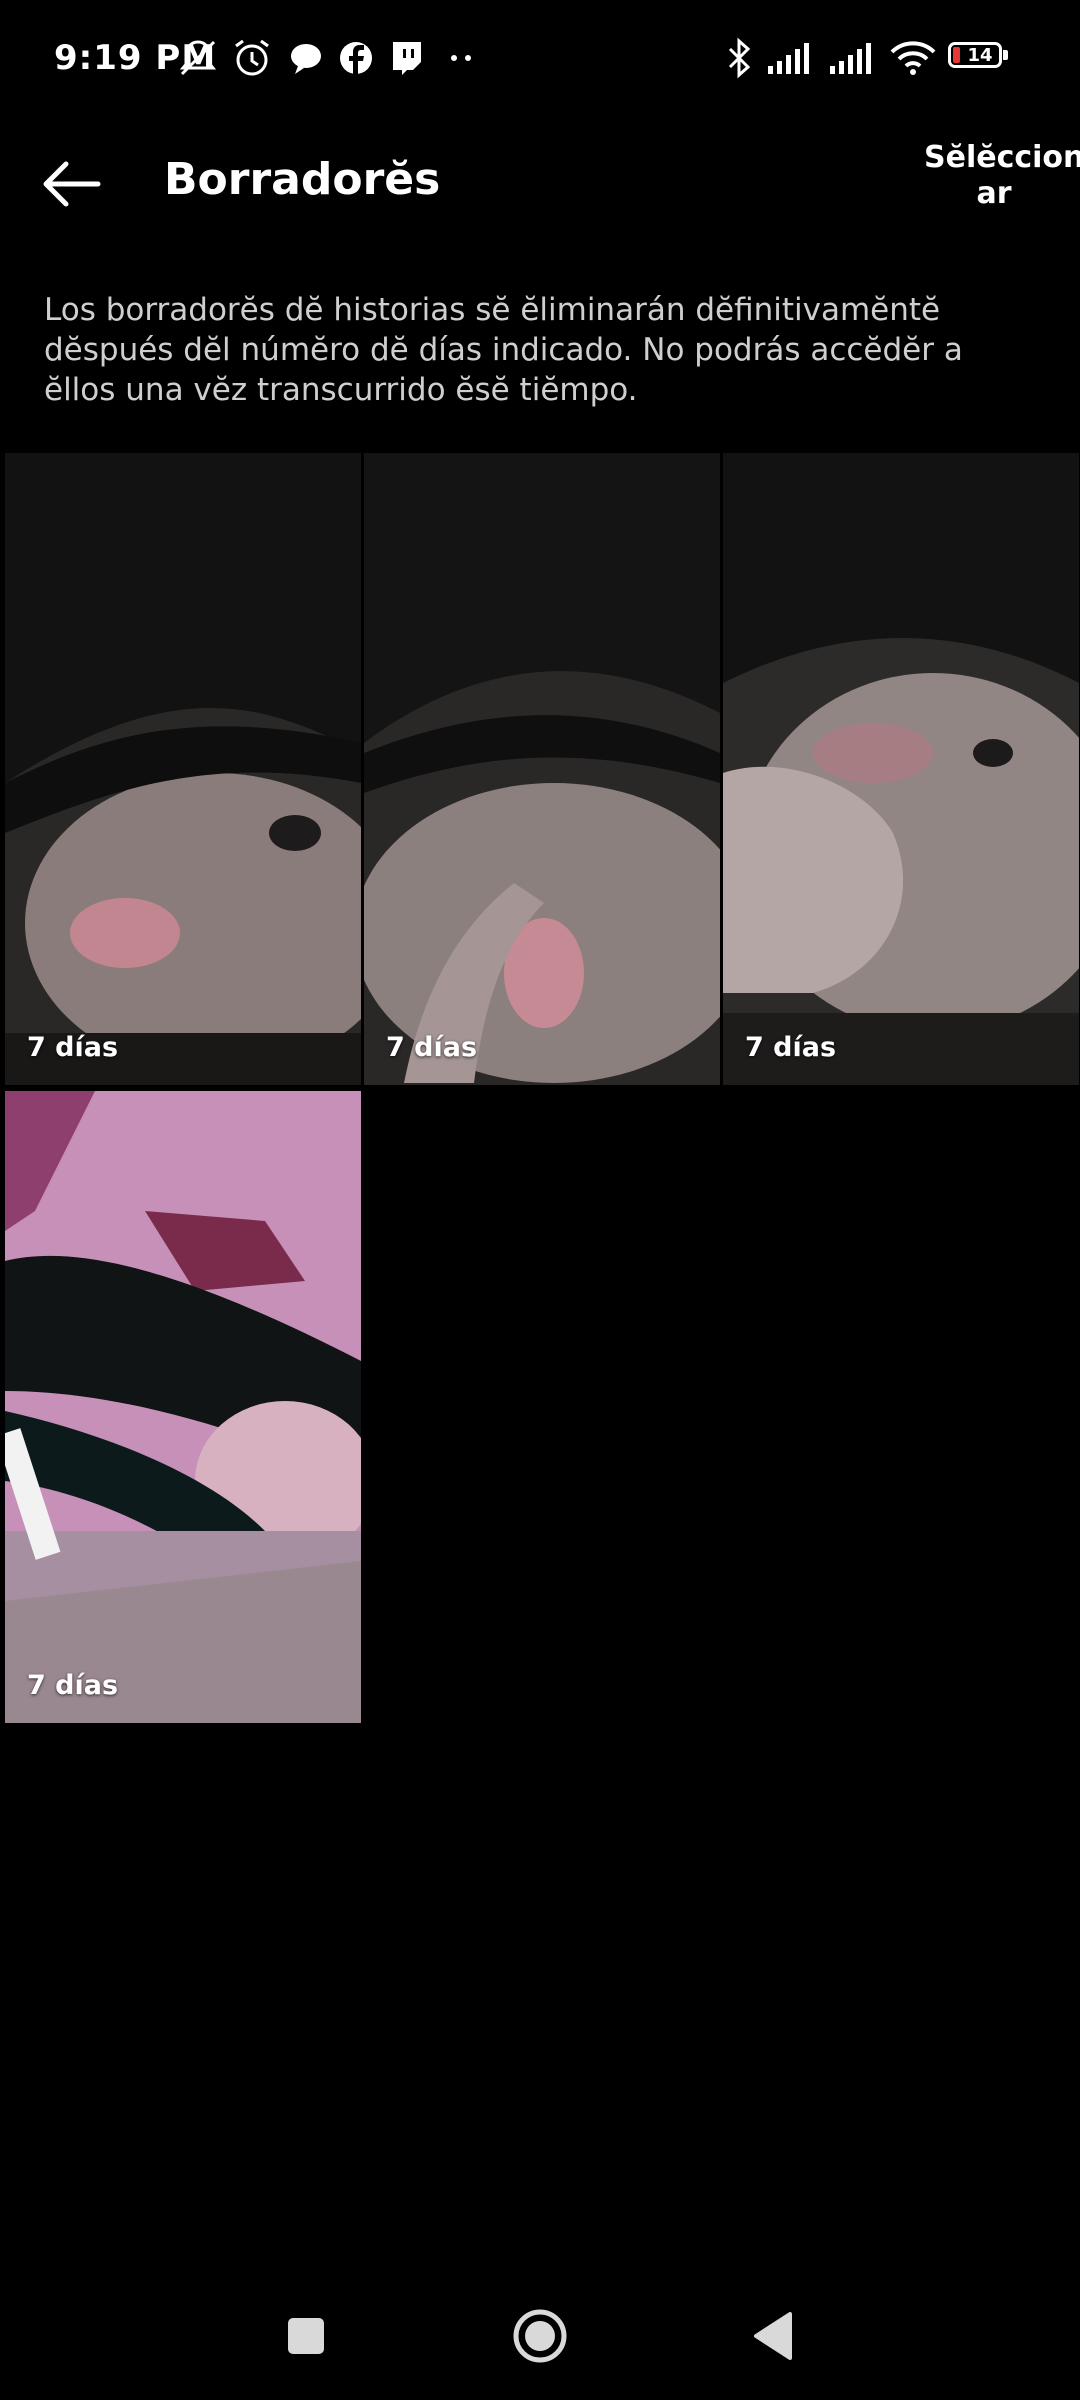  I want to click on muted-bell-icon, so click(198, 58).